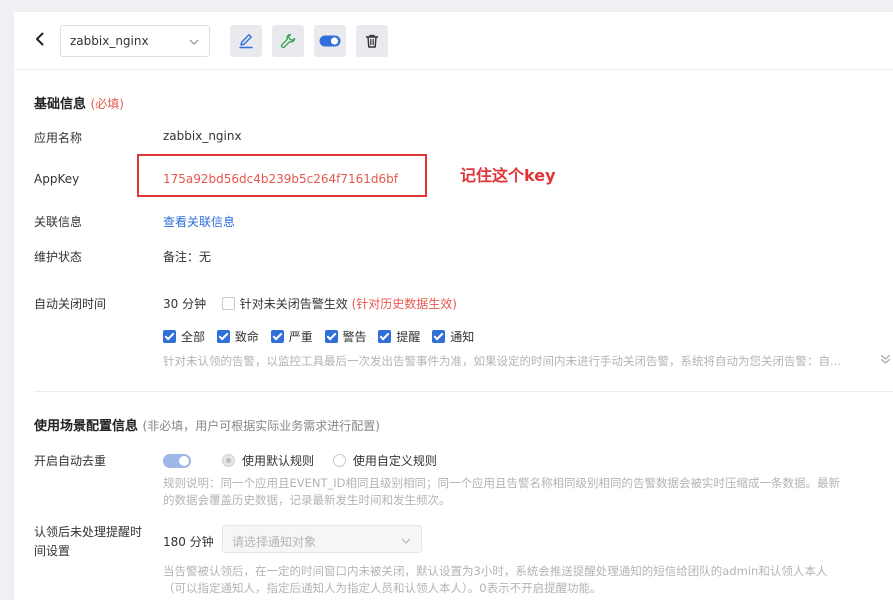  I want to click on level-checkbox-fatal: 致命, so click(237, 336).